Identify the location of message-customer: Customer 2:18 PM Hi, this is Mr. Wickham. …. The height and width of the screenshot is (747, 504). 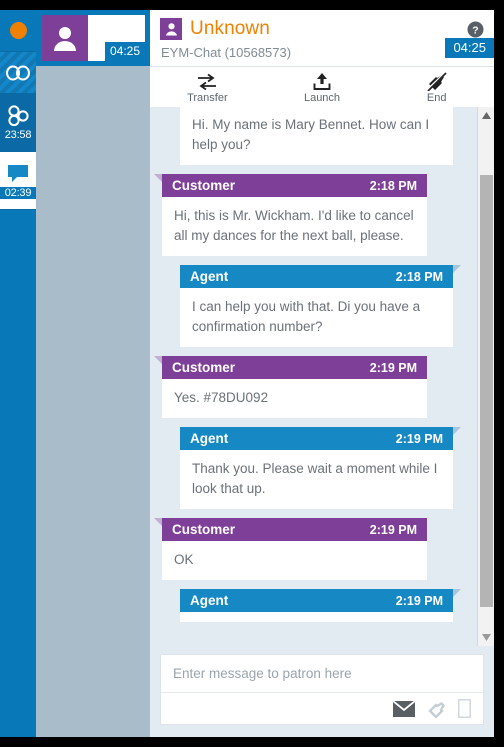
(290, 215).